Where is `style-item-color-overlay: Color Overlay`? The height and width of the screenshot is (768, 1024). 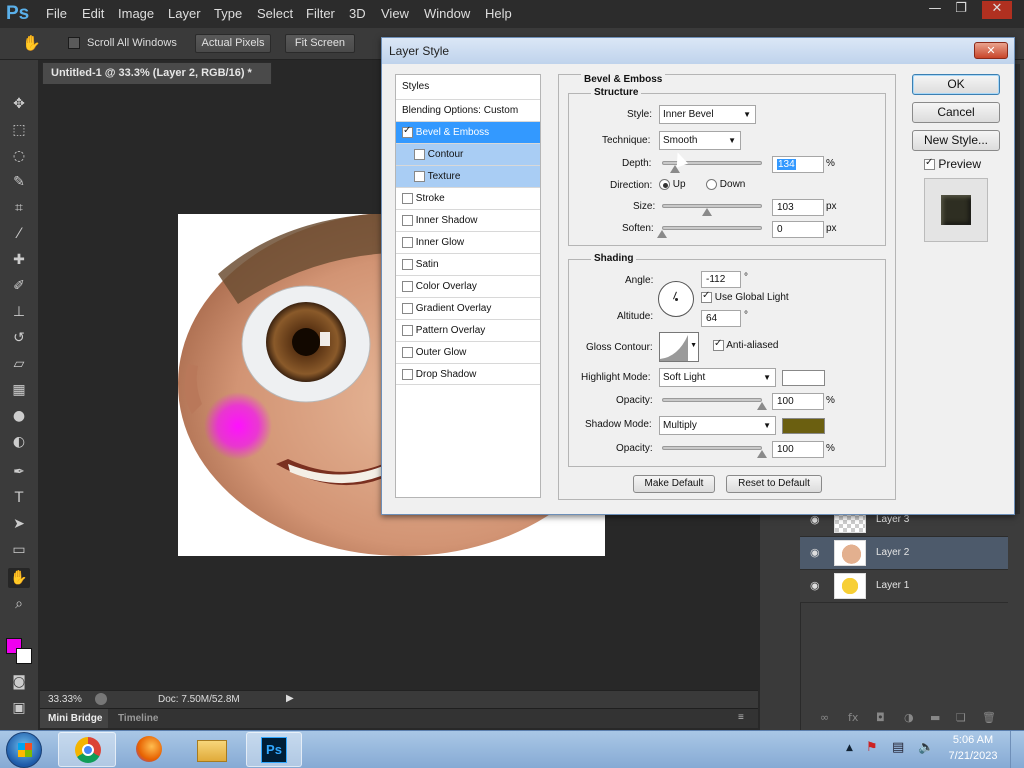
style-item-color-overlay: Color Overlay is located at coordinates (468, 286).